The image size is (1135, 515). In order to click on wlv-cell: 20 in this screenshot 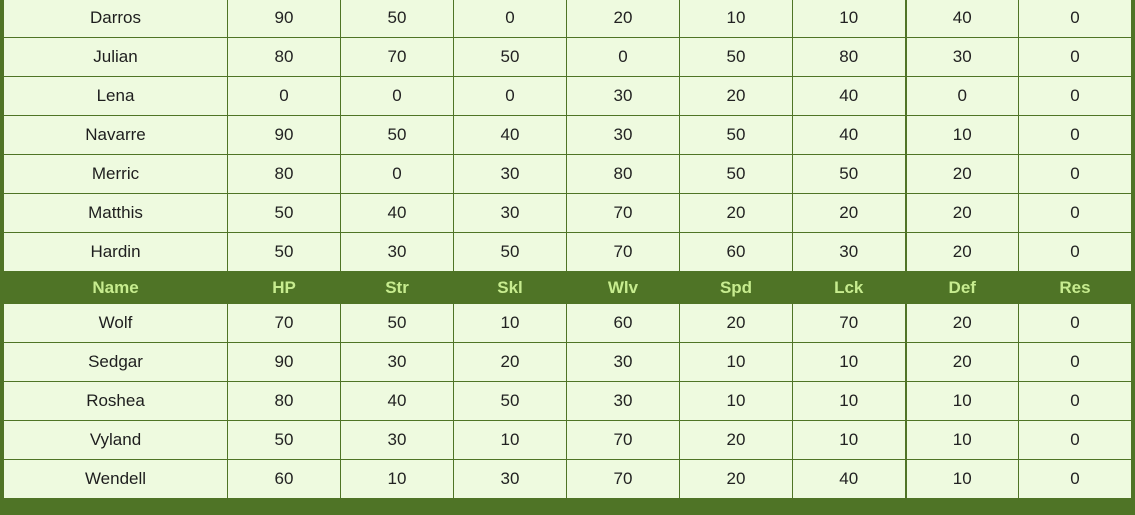, I will do `click(623, 19)`.